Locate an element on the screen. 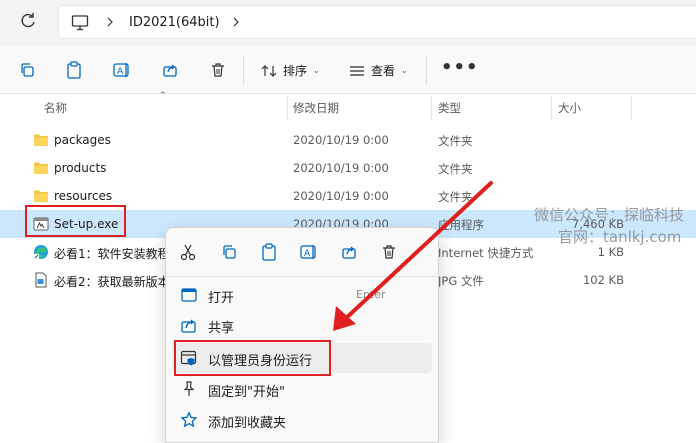 The image size is (696, 443). file-type: 应用程序 is located at coordinates (461, 225).